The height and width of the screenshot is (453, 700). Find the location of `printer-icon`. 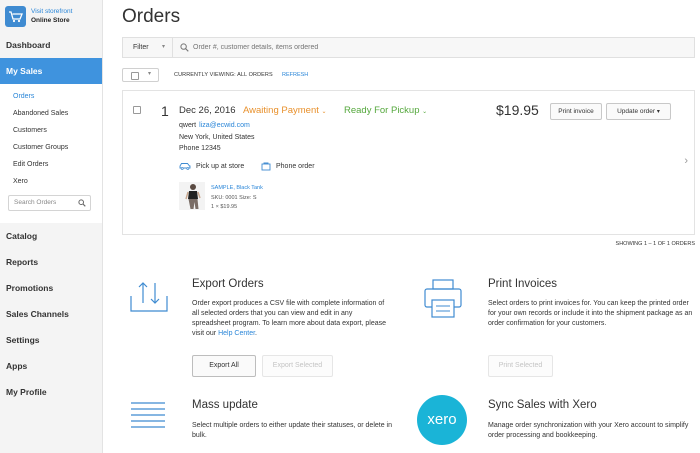

printer-icon is located at coordinates (443, 298).